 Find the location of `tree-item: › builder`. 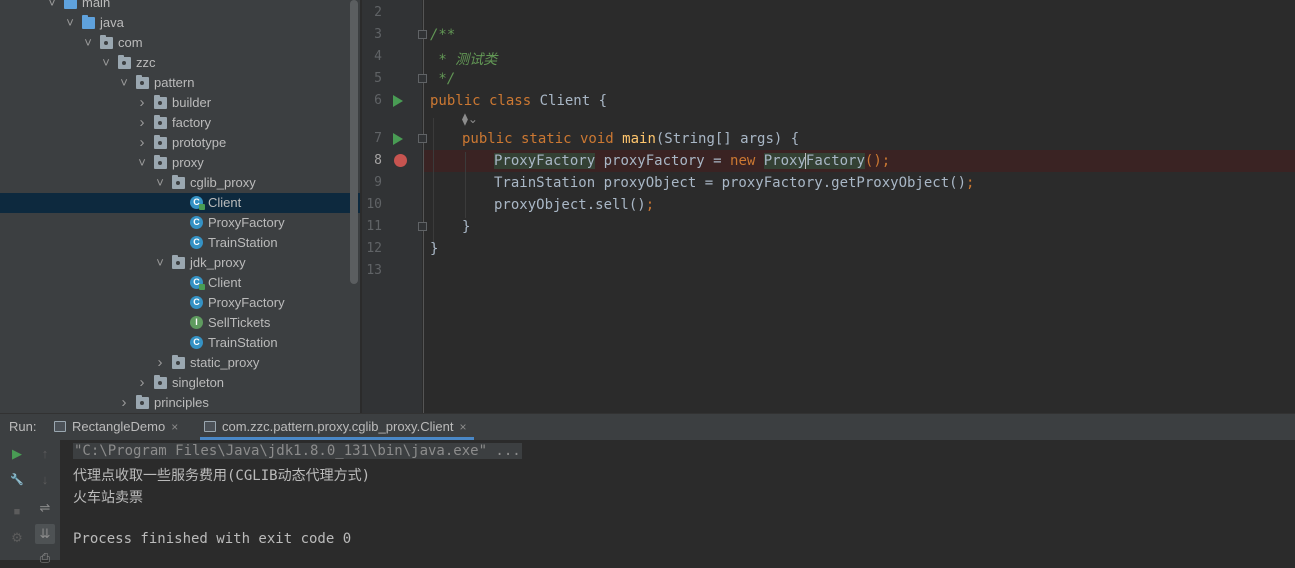

tree-item: › builder is located at coordinates (180, 103).